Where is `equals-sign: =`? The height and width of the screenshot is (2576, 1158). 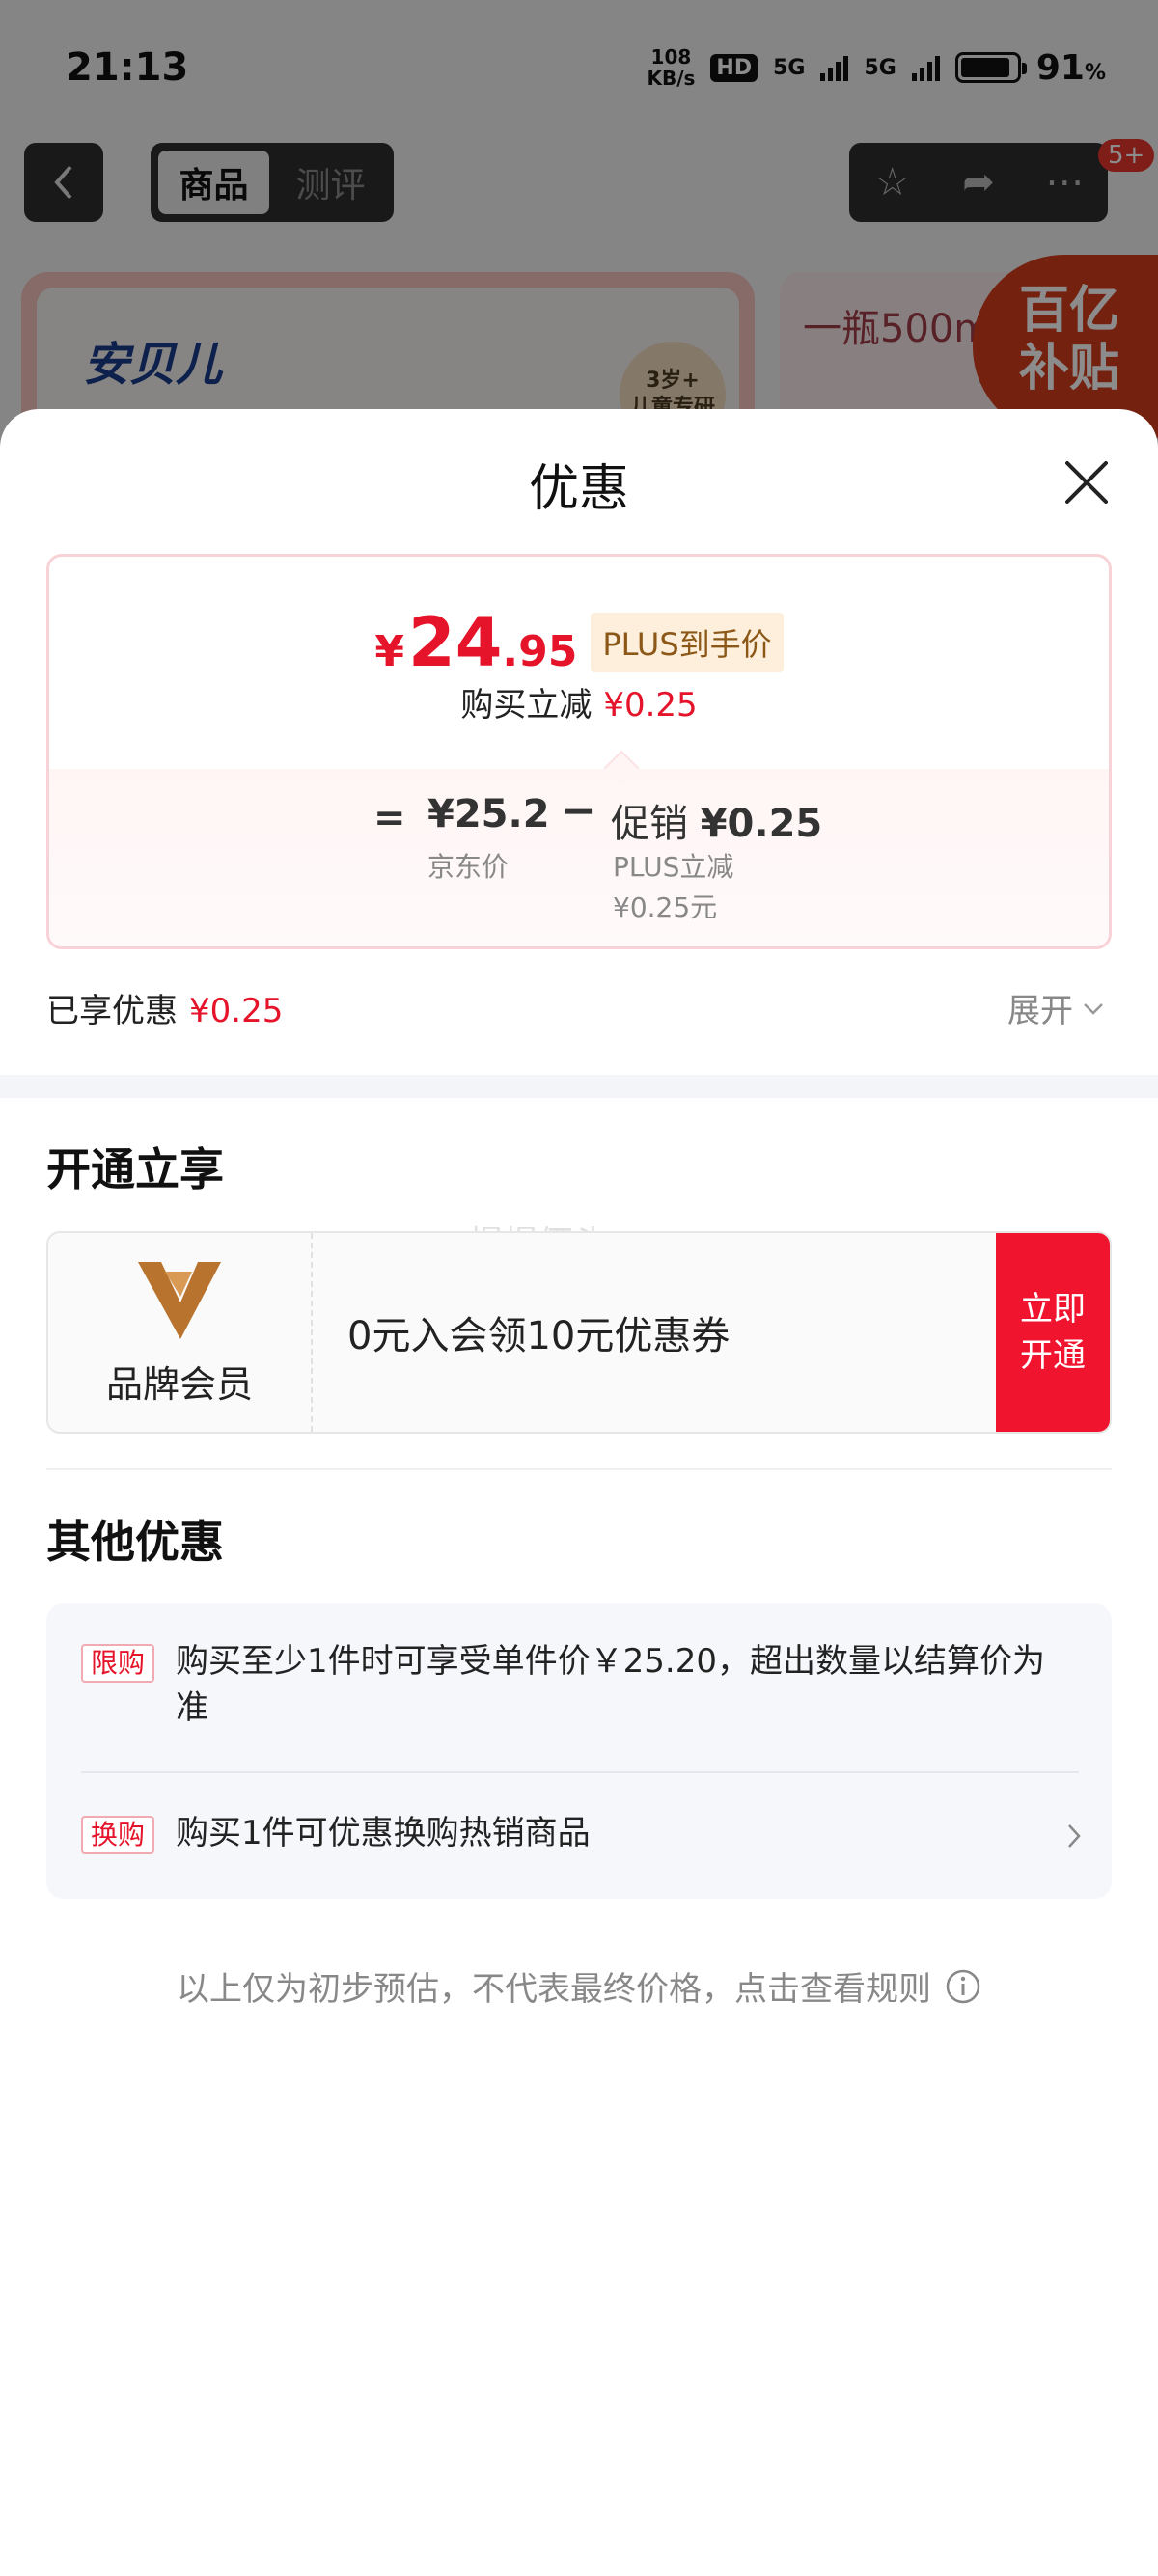
equals-sign: = is located at coordinates (389, 818).